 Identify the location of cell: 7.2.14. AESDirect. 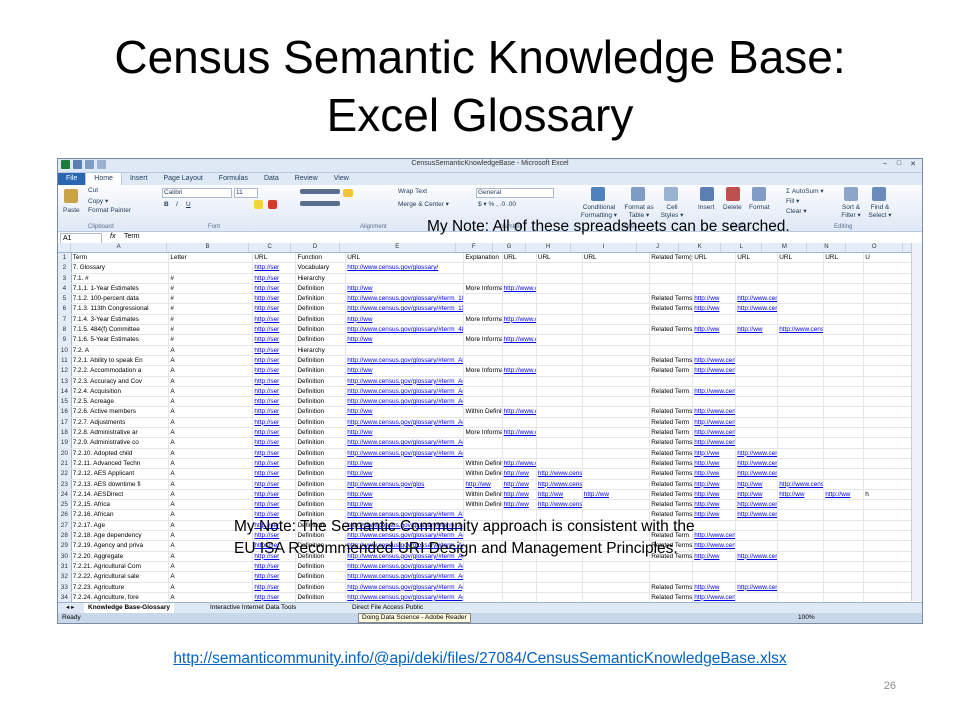
(121, 494).